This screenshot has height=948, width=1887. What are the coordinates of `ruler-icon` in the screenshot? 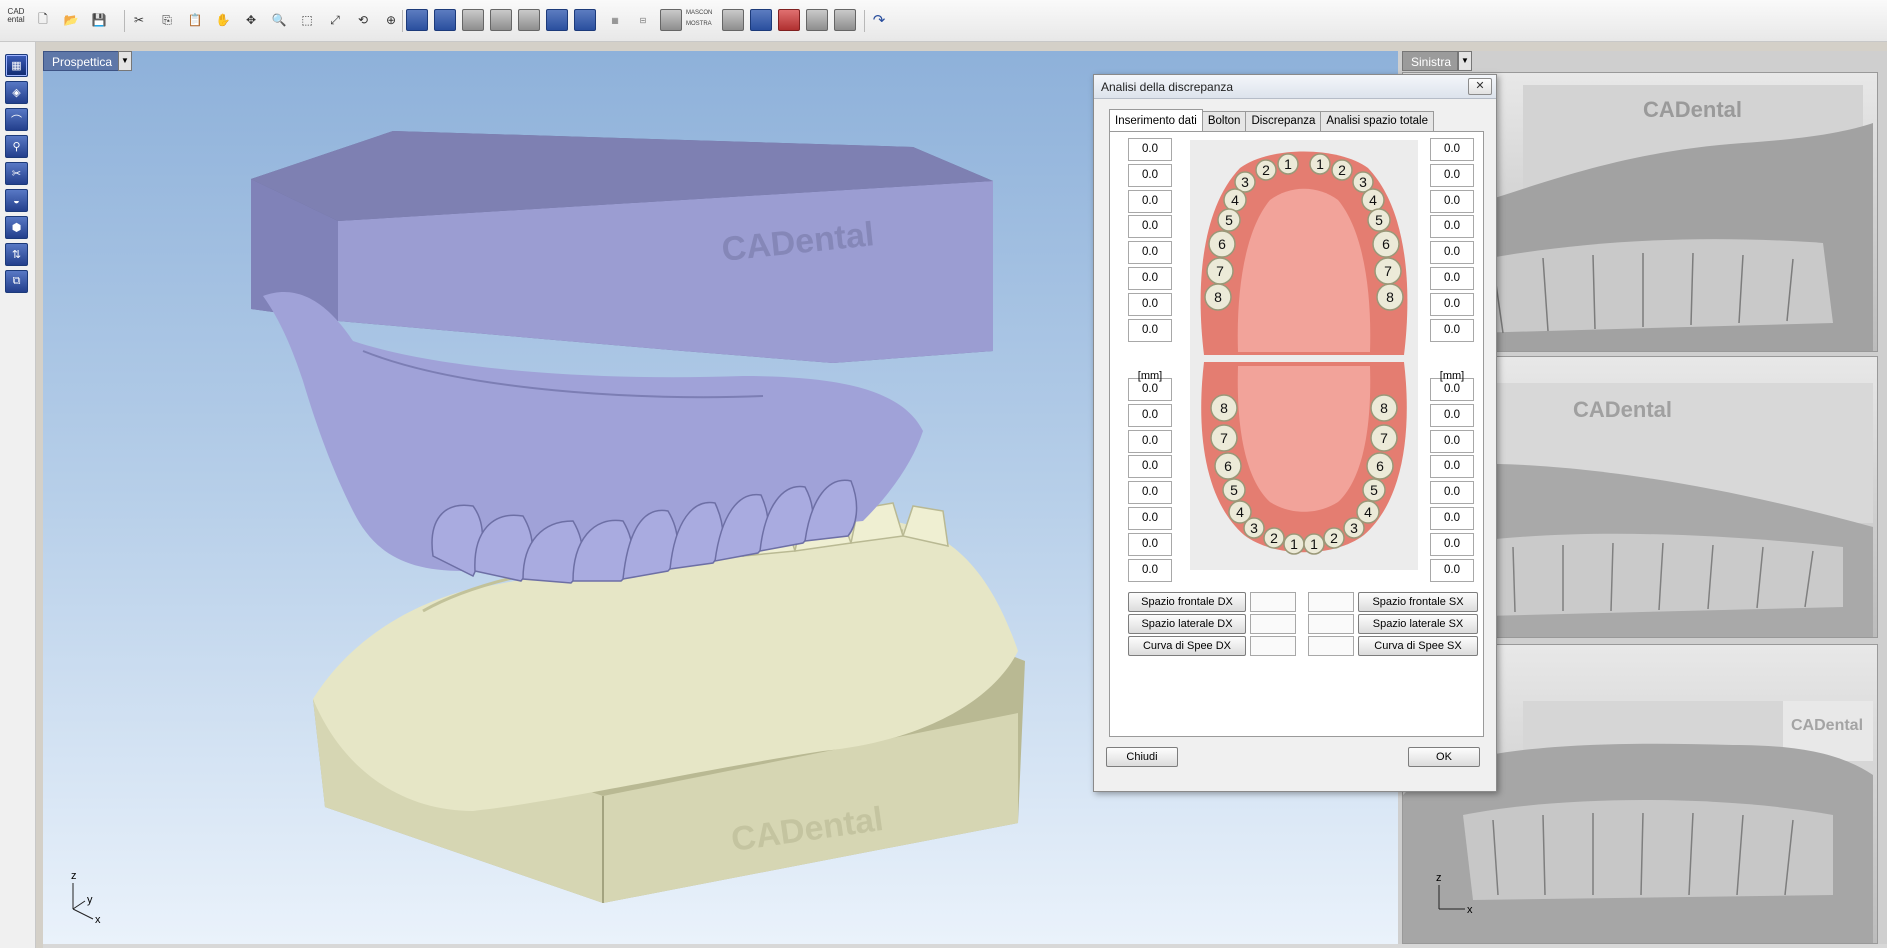 It's located at (845, 20).